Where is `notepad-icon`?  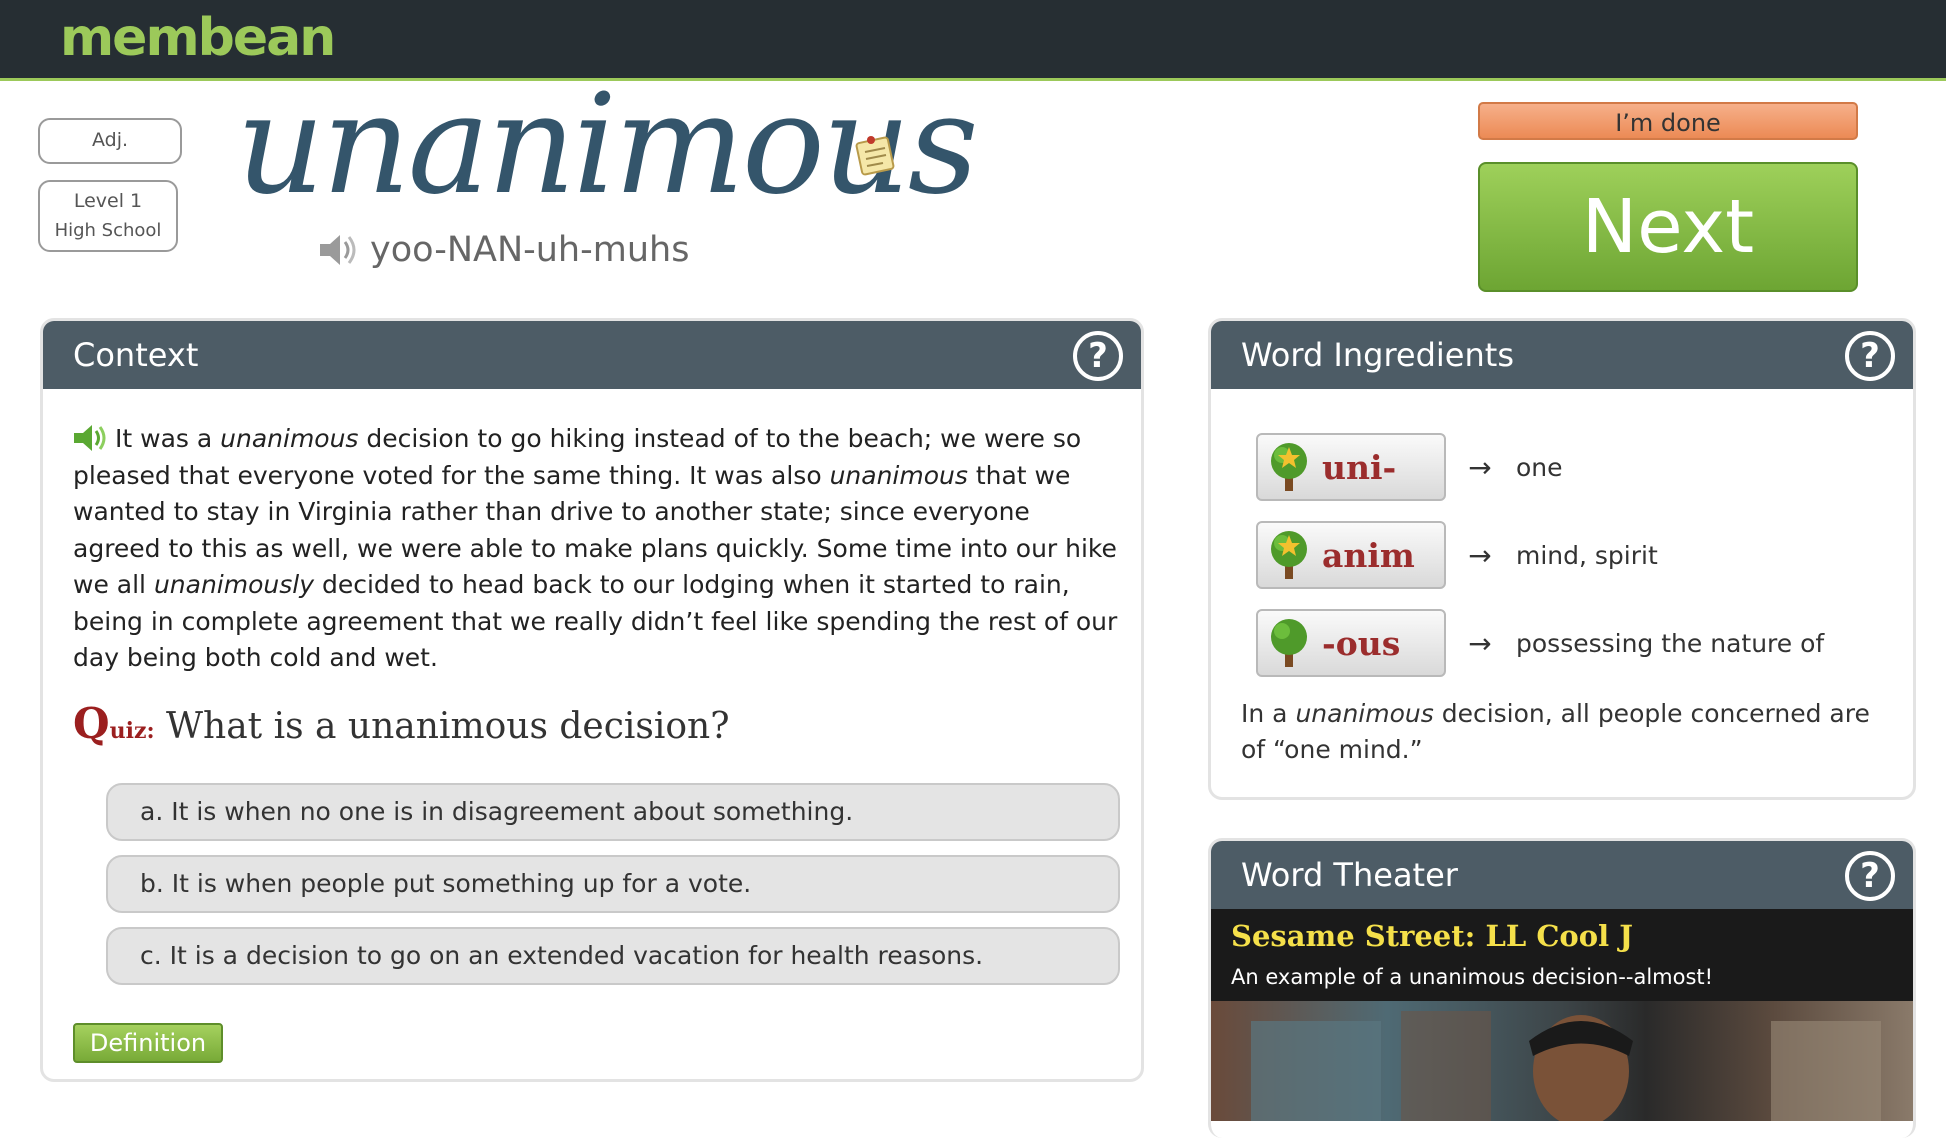
notepad-icon is located at coordinates (875, 154).